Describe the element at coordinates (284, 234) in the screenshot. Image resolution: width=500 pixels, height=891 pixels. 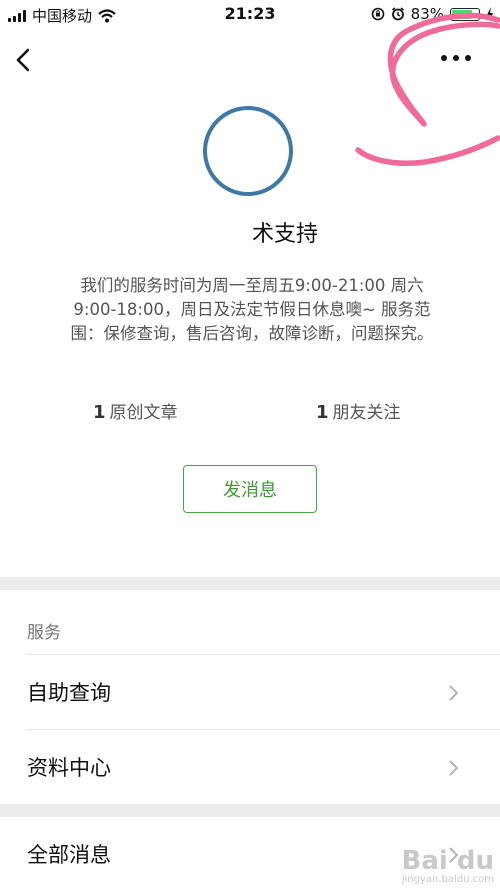
I see `account-name: 术支持` at that location.